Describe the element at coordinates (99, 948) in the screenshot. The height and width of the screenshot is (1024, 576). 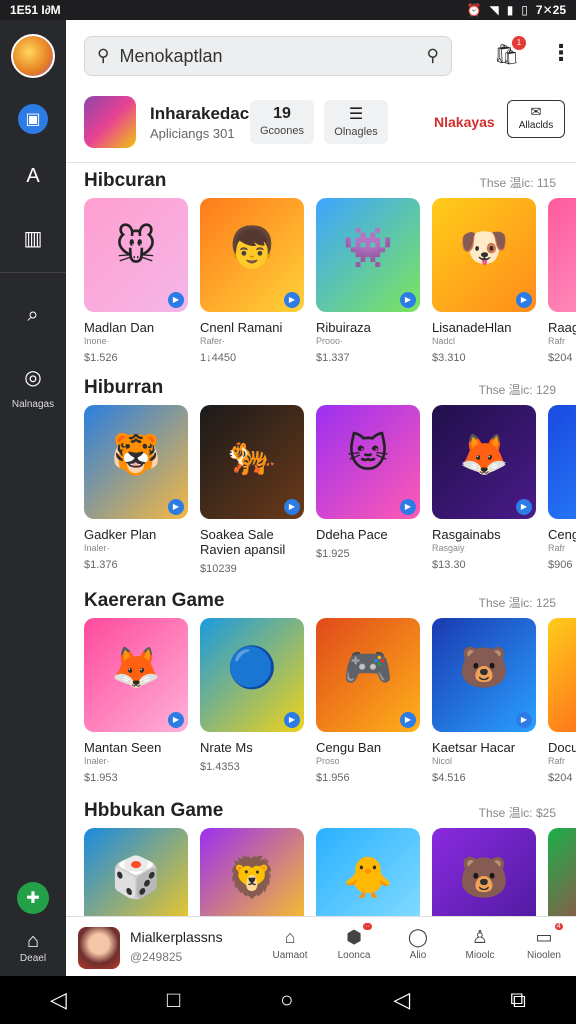
I see `profile-avatar` at that location.